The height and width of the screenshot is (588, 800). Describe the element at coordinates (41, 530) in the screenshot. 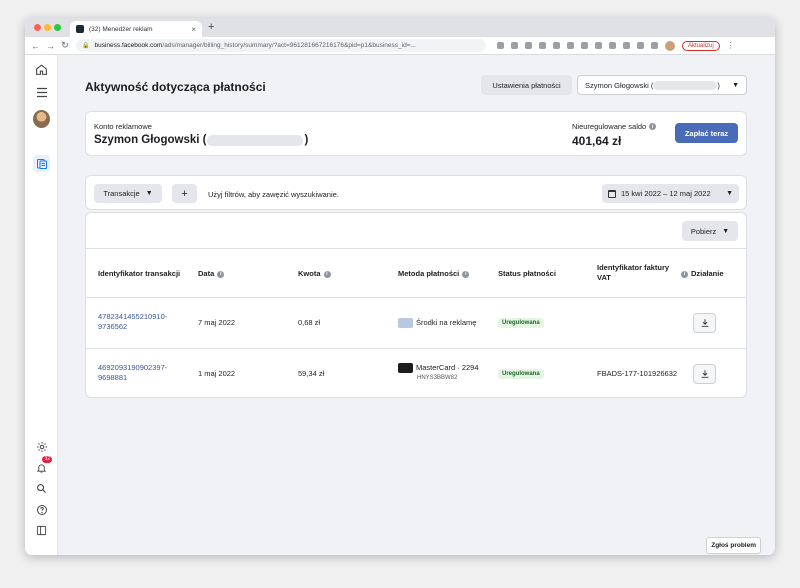

I see `panel-toggle-icon` at that location.